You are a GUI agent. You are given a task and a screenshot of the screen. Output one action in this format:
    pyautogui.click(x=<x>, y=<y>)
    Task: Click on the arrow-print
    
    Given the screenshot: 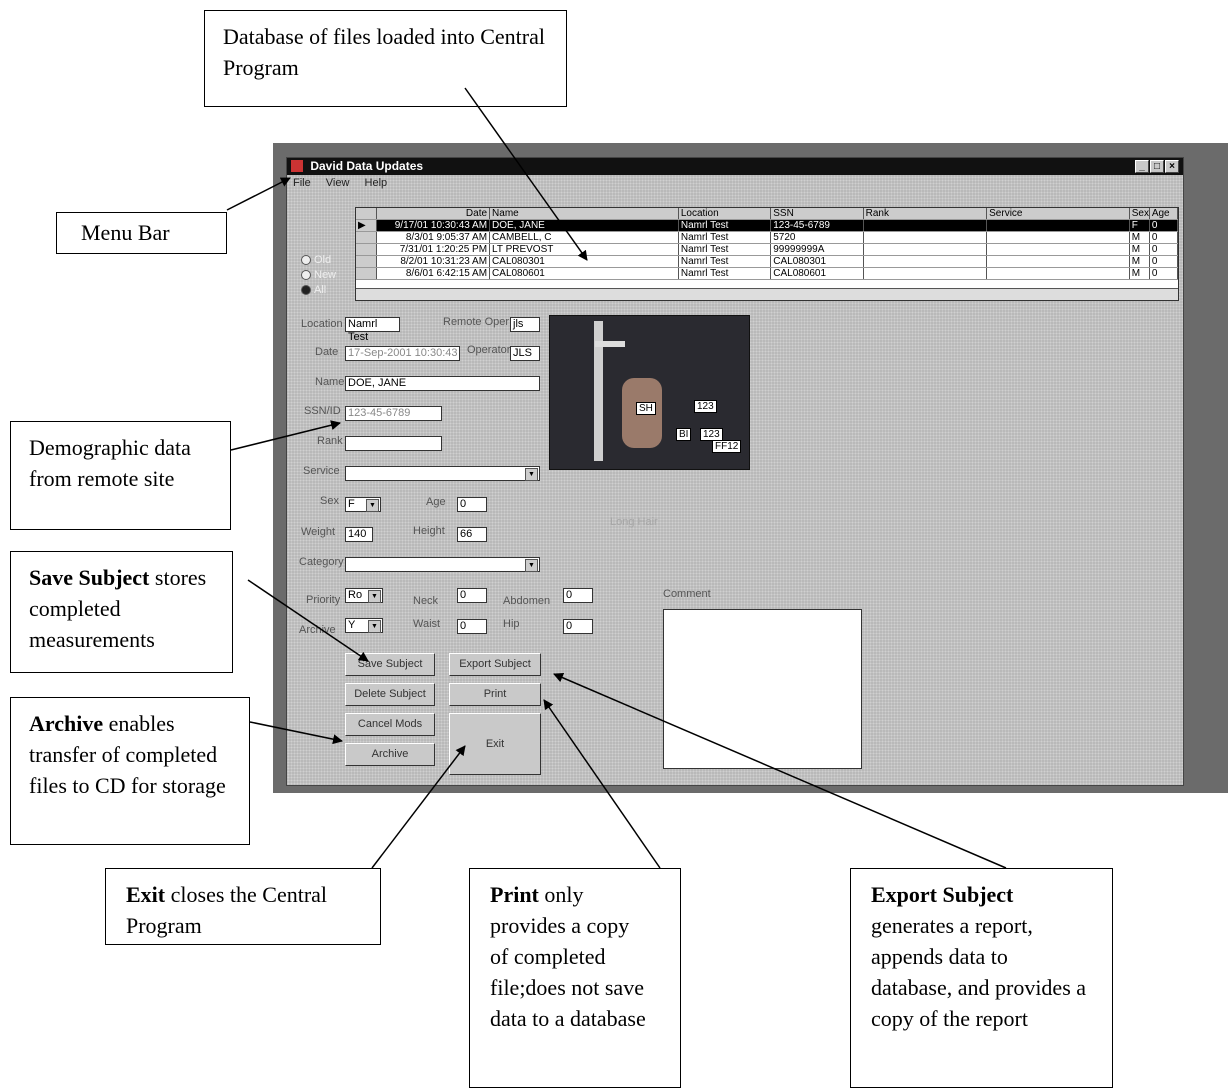 What is the action you would take?
    pyautogui.click(x=602, y=784)
    